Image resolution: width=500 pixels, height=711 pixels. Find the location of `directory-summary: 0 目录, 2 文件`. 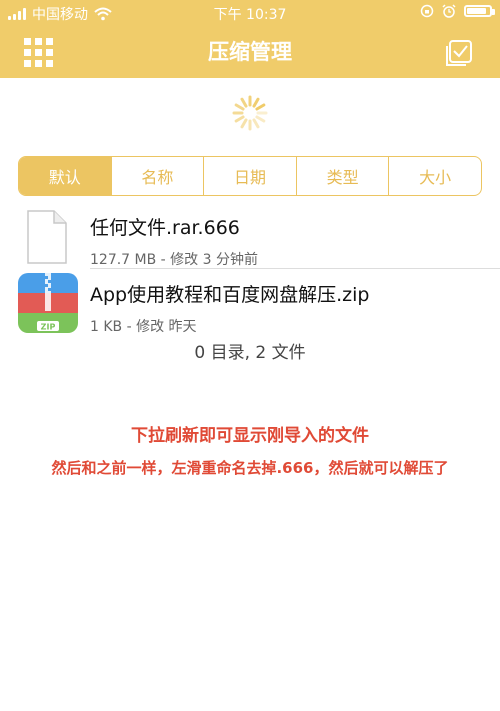

directory-summary: 0 目录, 2 文件 is located at coordinates (250, 353).